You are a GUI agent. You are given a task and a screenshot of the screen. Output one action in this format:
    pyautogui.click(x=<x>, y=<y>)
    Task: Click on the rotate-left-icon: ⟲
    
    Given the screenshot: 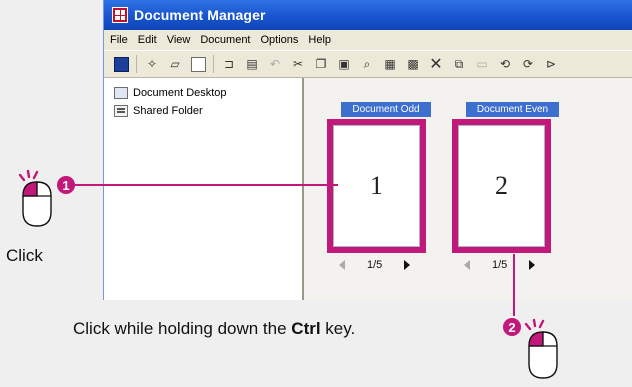 What is the action you would take?
    pyautogui.click(x=505, y=64)
    